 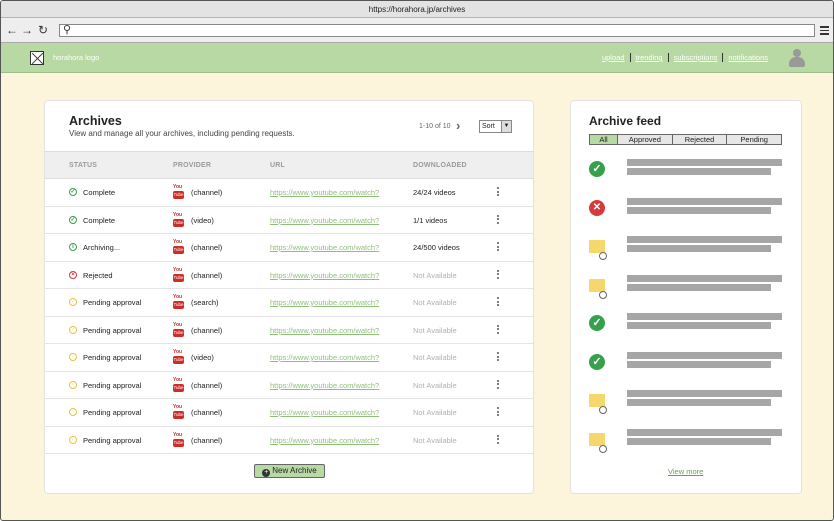 What do you see at coordinates (73, 247) in the screenshot?
I see `info-circle-icon: i` at bounding box center [73, 247].